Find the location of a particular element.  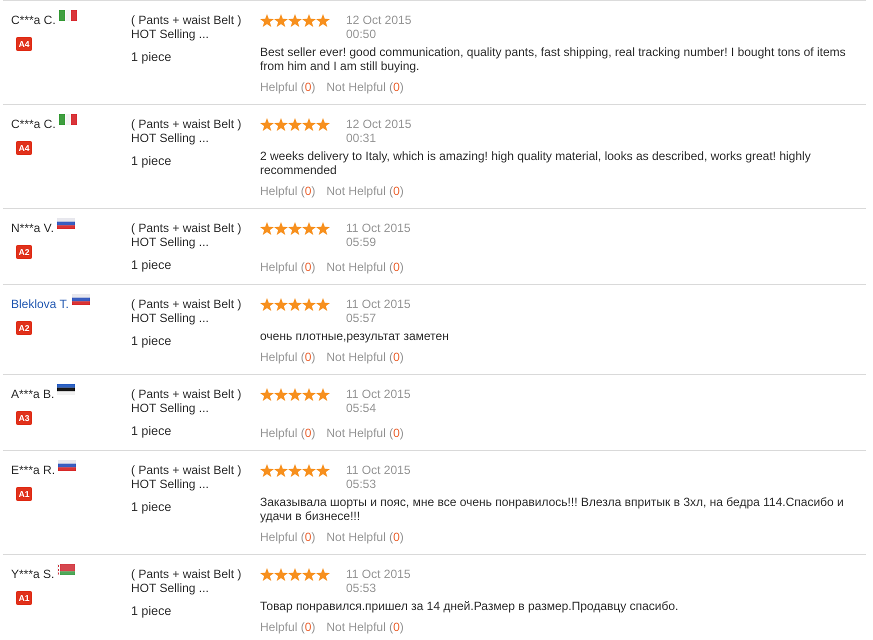

review-comment: Товар понравился.пришел за 14 дней.Размер в размер.Продавцу спасибо. is located at coordinates (469, 606).